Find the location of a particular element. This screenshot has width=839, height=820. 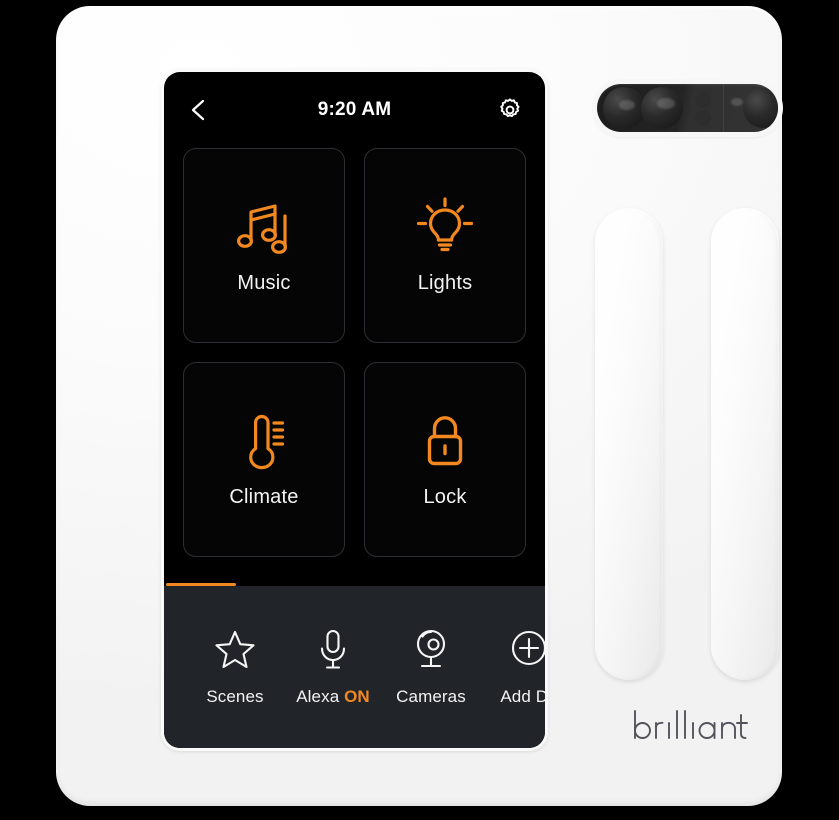

tile-music: Music is located at coordinates (264, 245).